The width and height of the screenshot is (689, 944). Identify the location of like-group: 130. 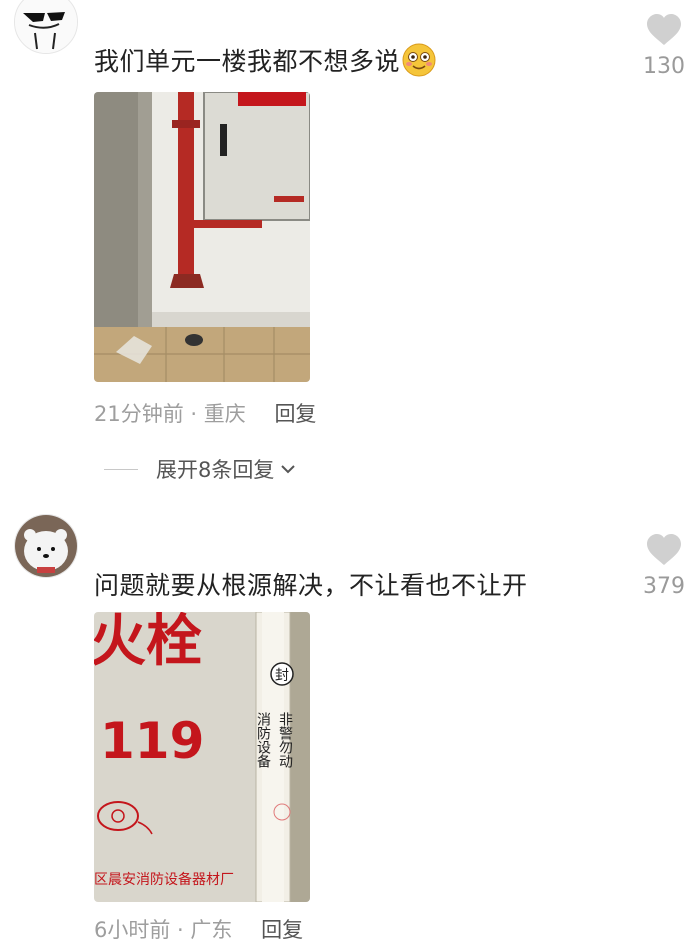
(663, 46).